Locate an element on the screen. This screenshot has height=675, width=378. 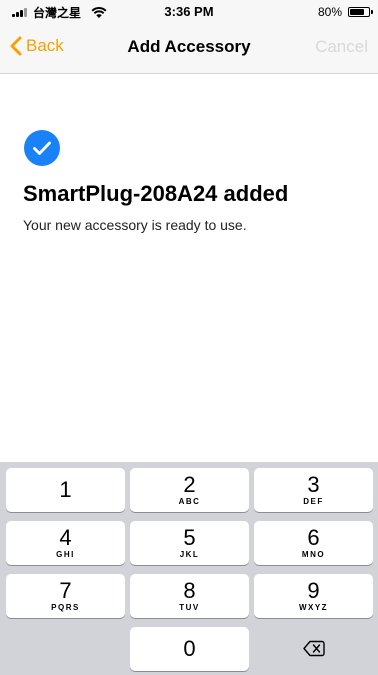
battery-fill is located at coordinates (357, 12).